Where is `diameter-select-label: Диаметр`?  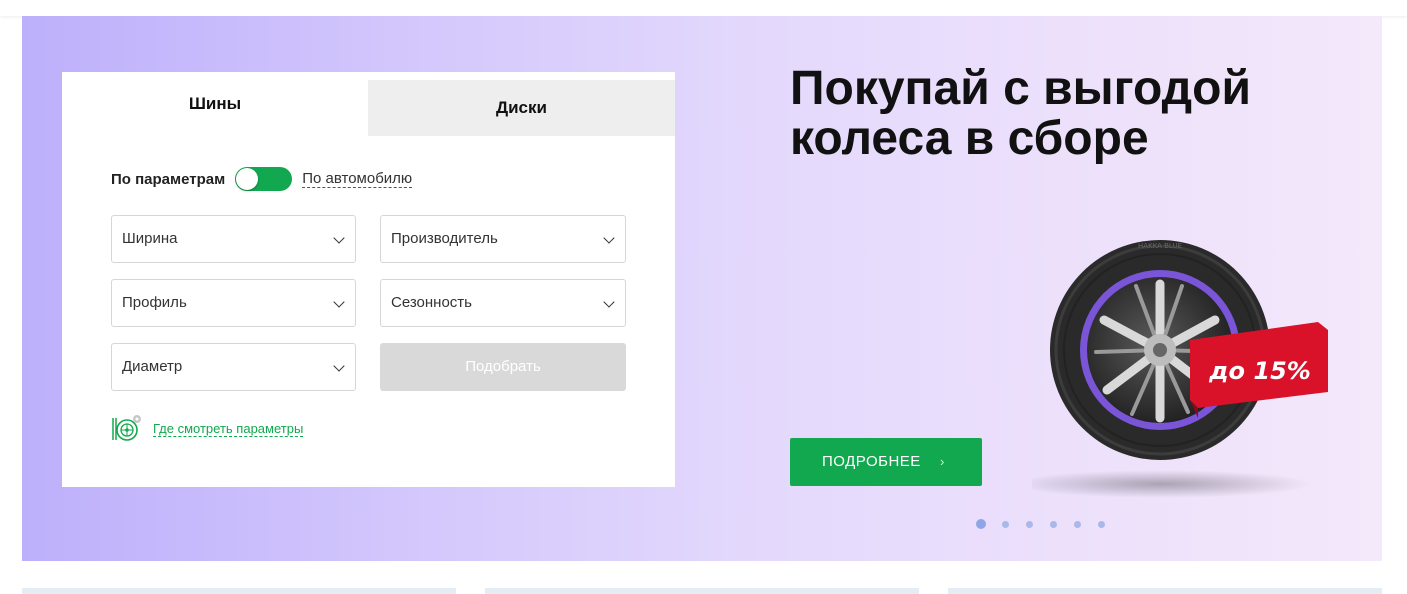 diameter-select-label: Диаметр is located at coordinates (152, 366).